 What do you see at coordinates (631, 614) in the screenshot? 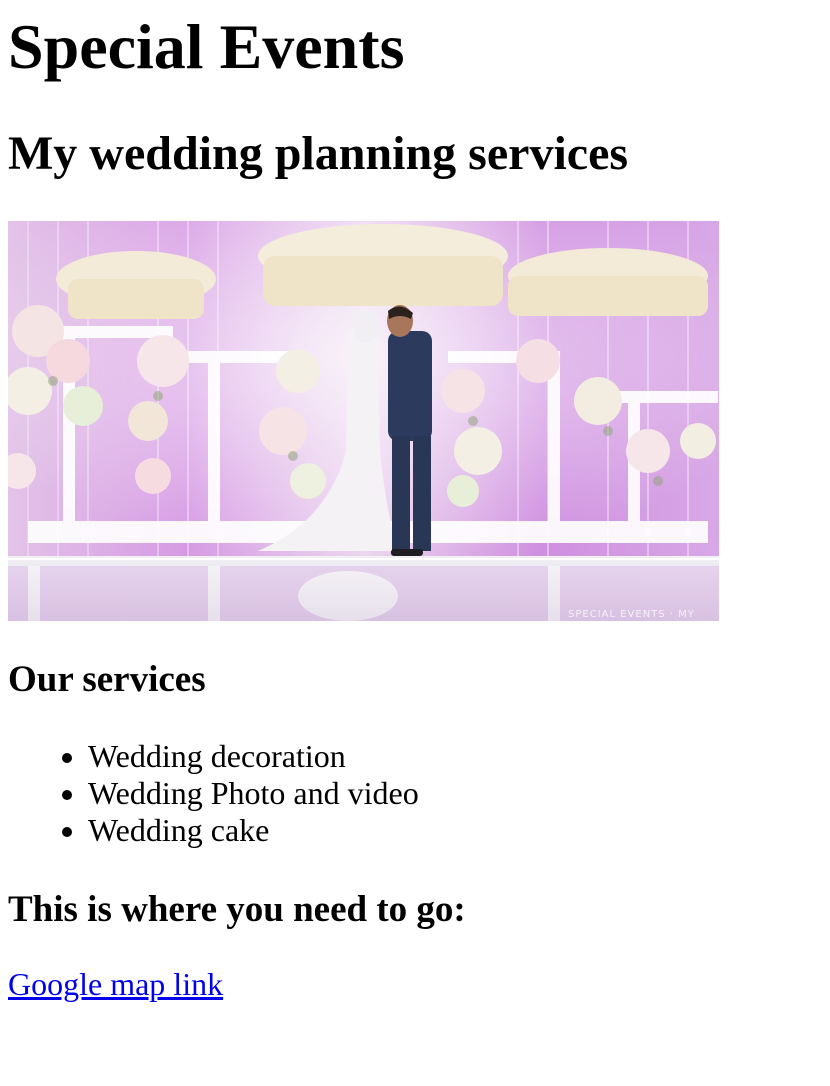
I see `photo-watermark: SPECIAL EVENTS · MY` at bounding box center [631, 614].